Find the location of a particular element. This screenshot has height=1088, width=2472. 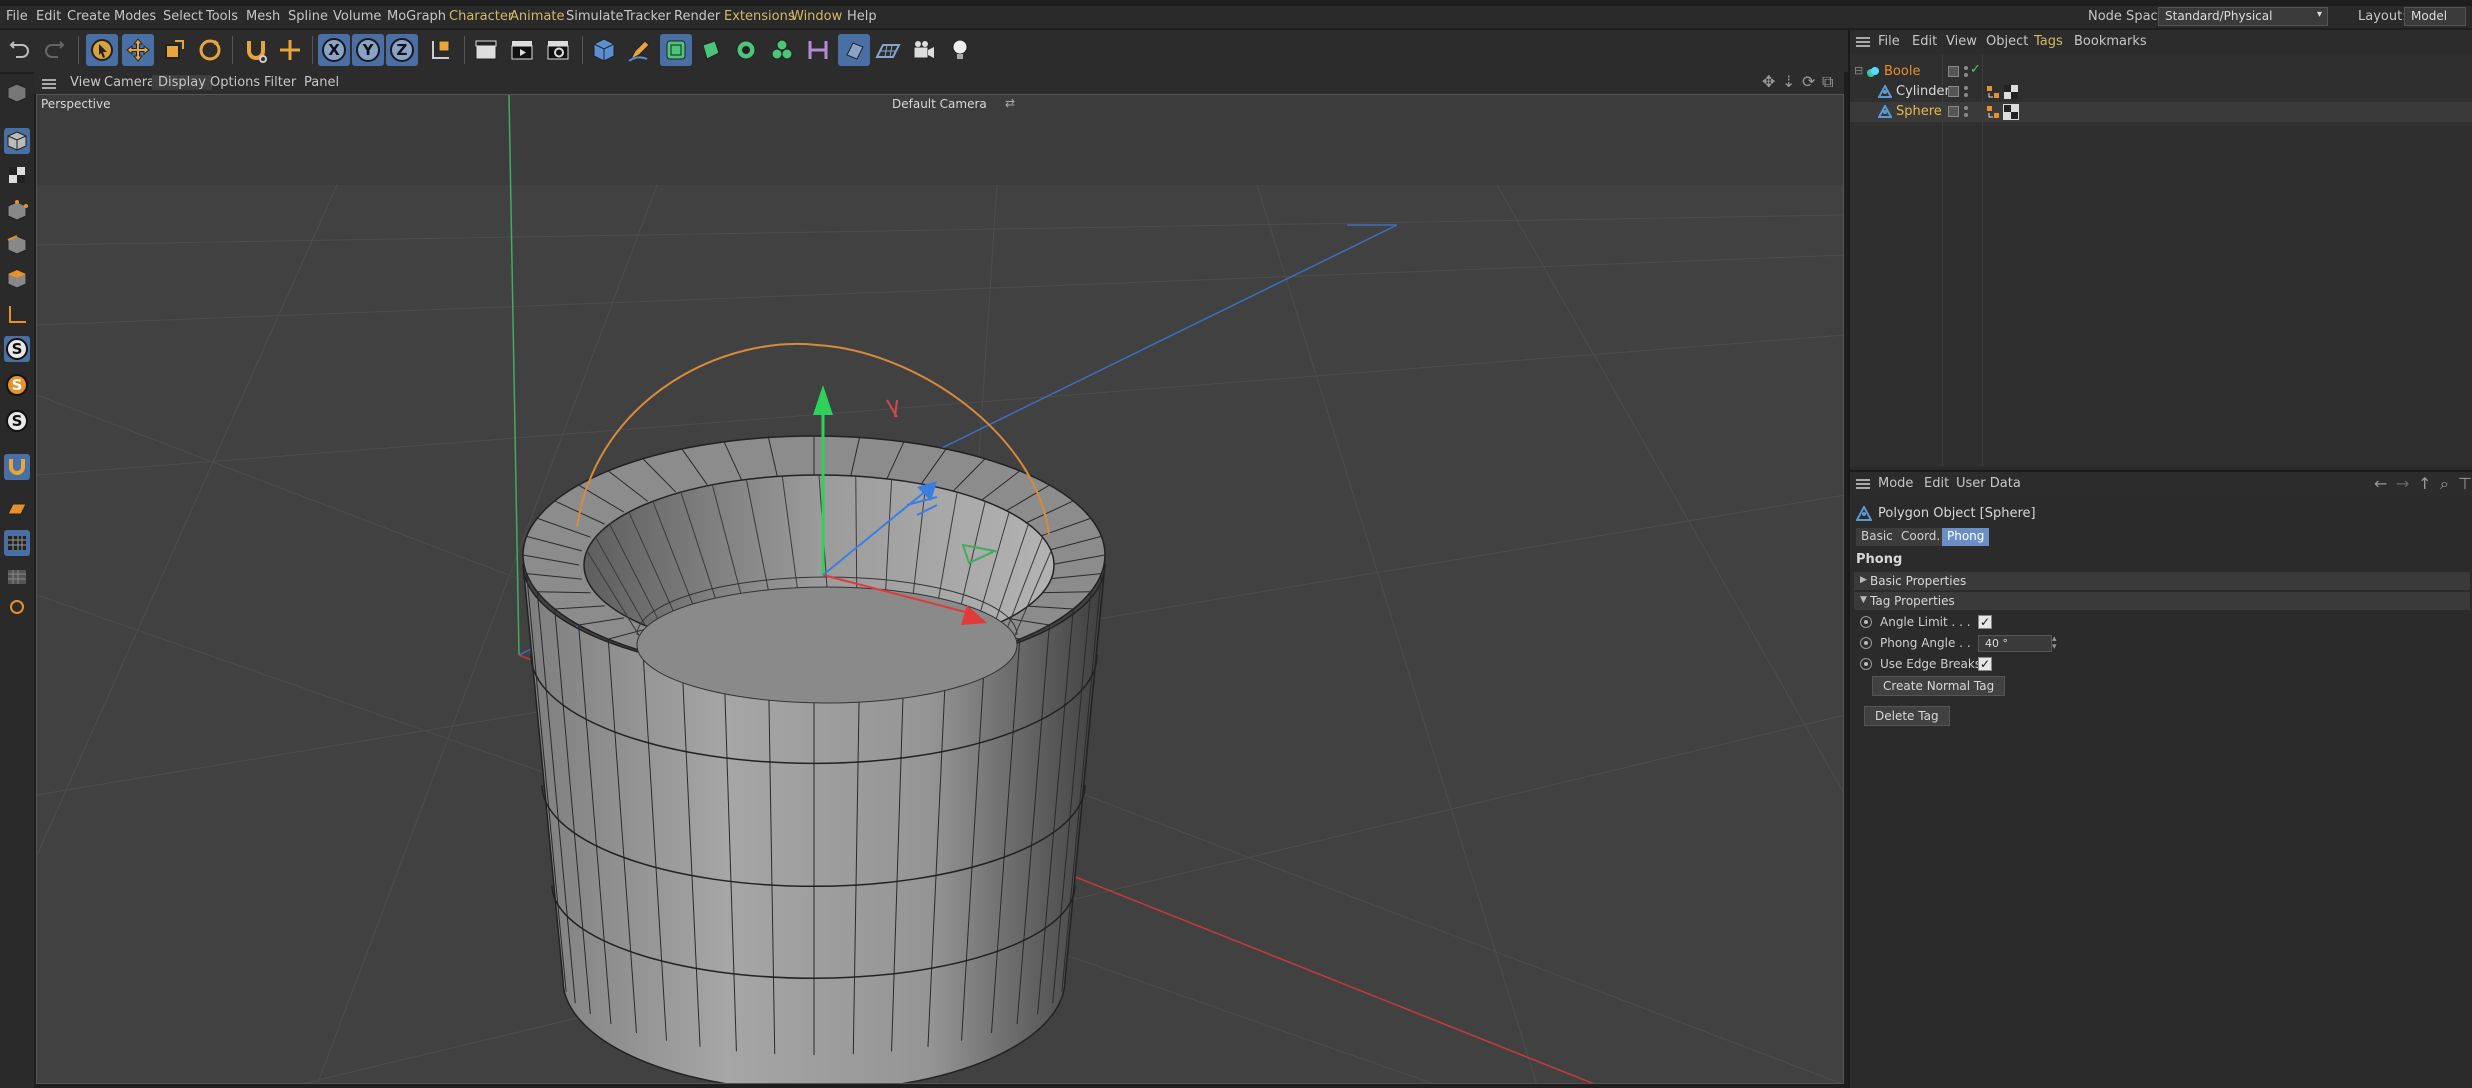

attribute-manager-menu-icon is located at coordinates (1863, 484).